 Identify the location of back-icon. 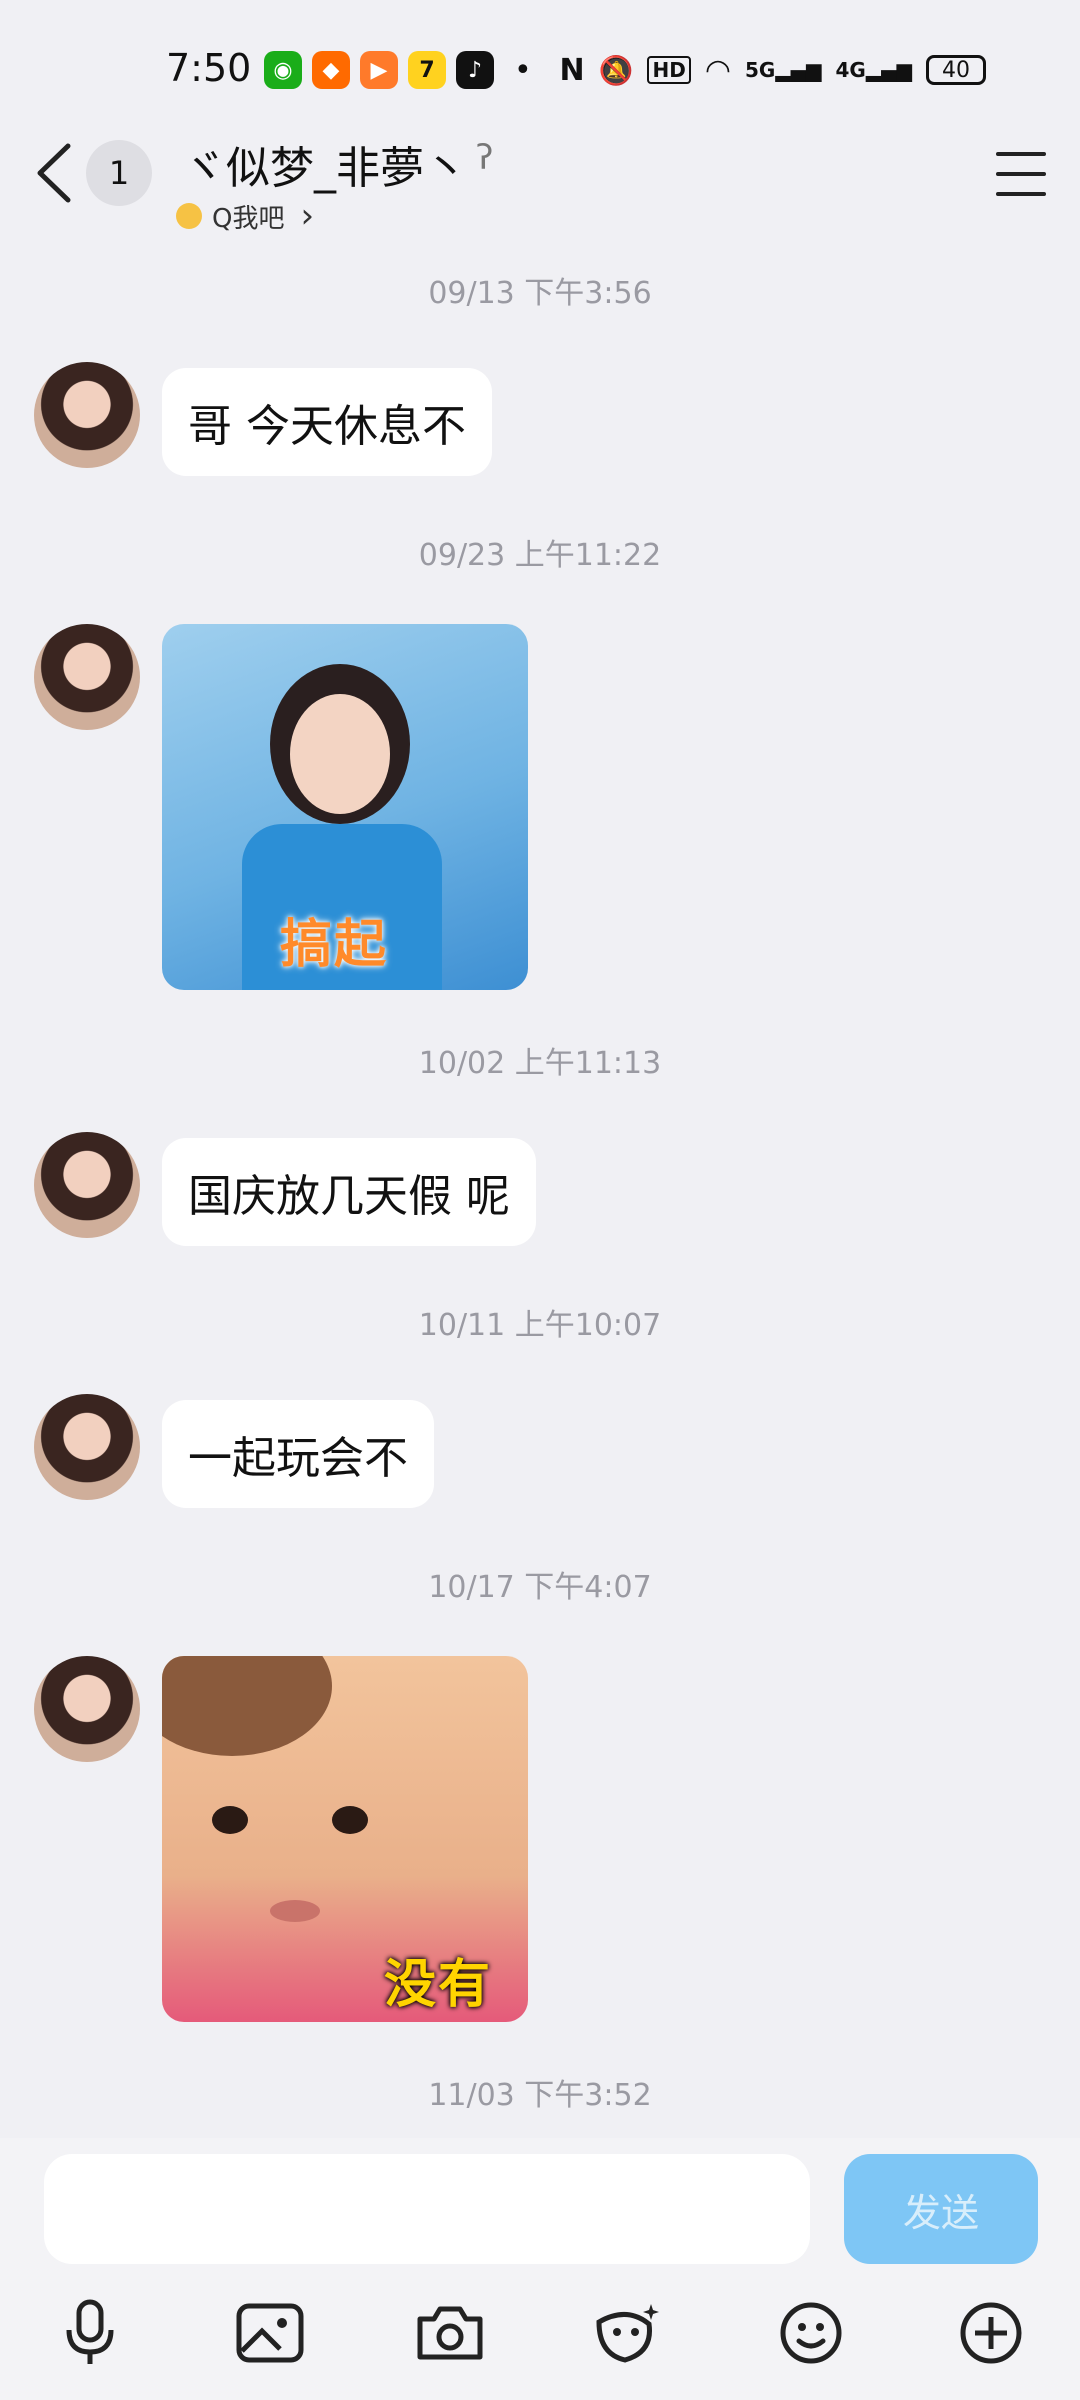
(54, 173).